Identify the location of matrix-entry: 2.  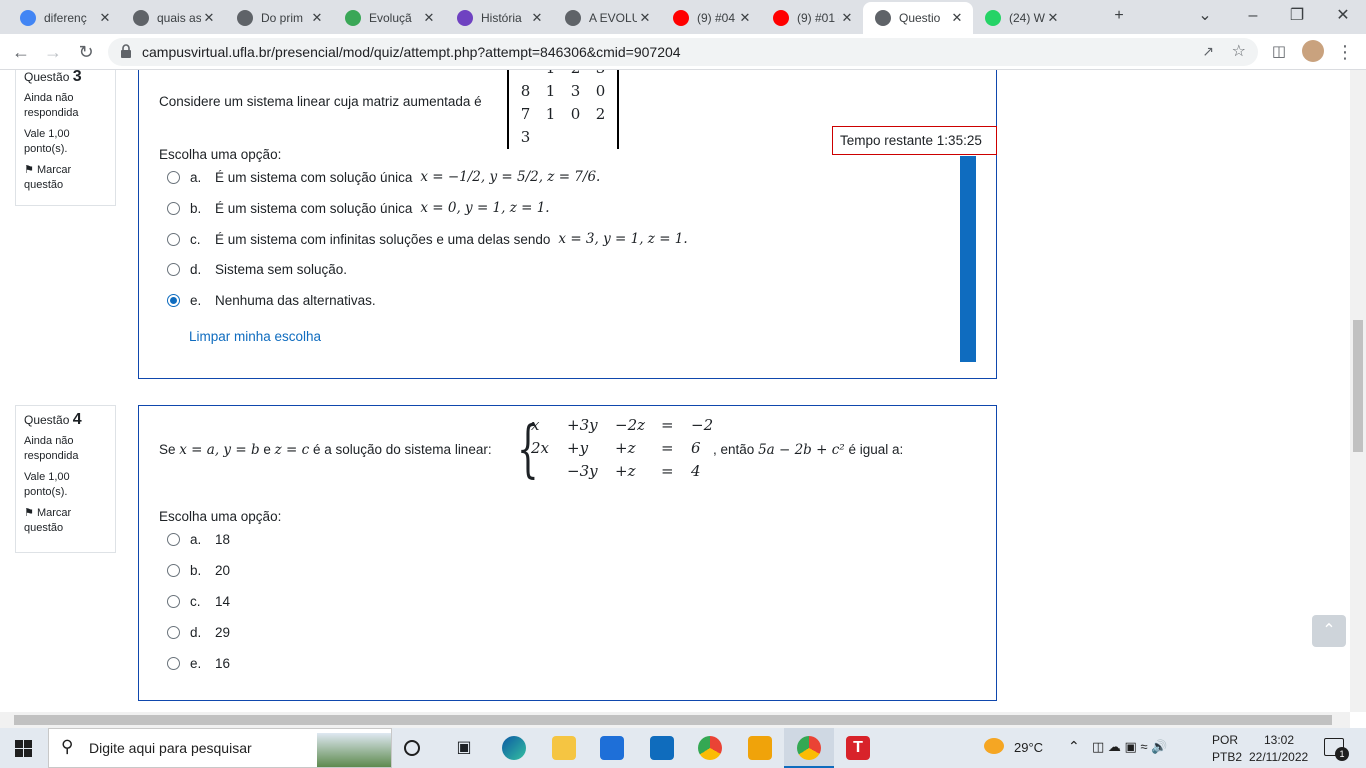
(575, 75).